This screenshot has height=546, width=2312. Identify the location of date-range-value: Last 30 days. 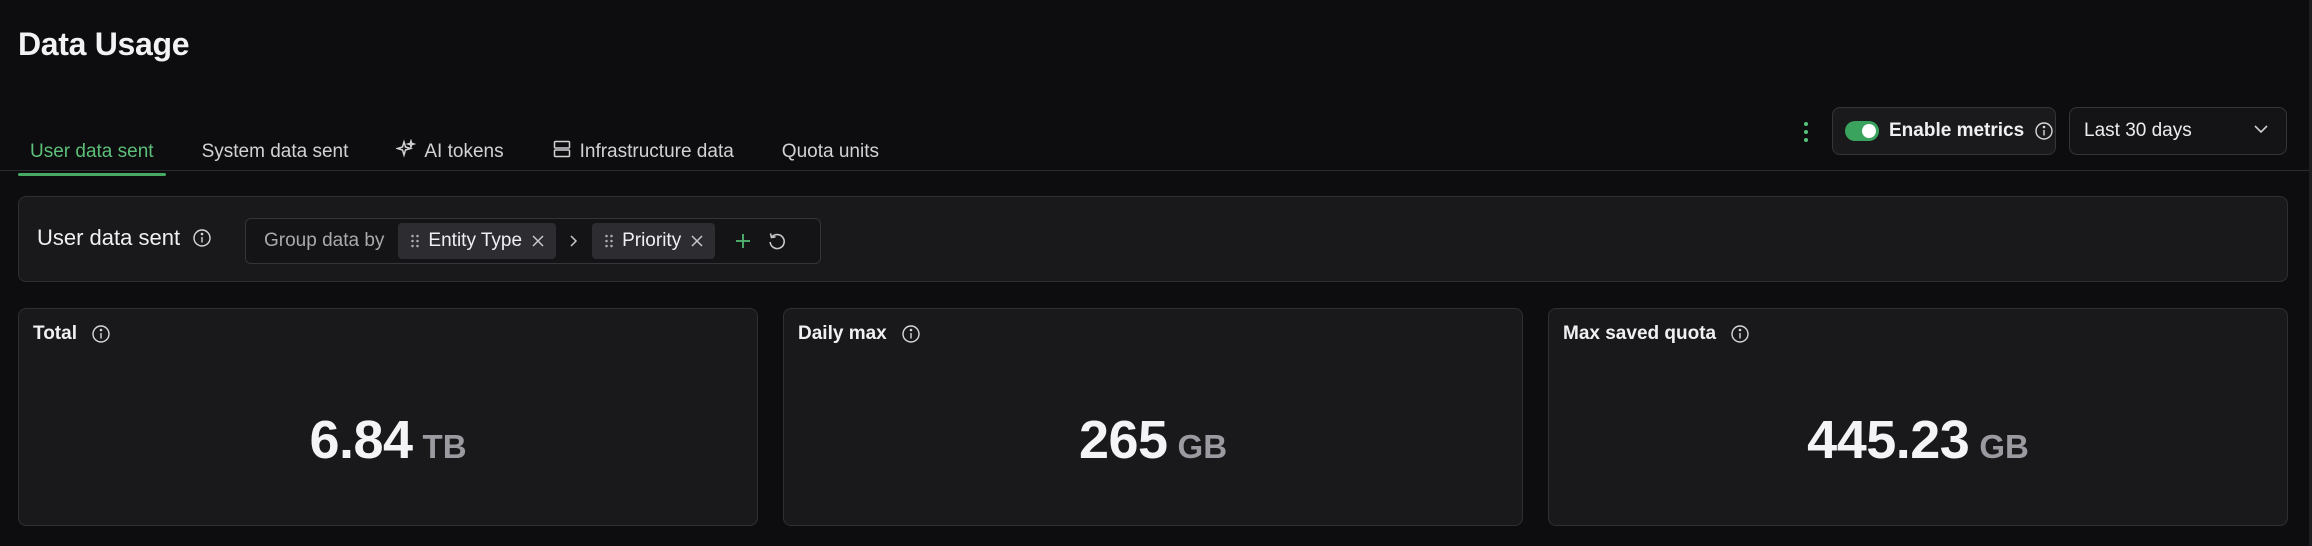
(2138, 130).